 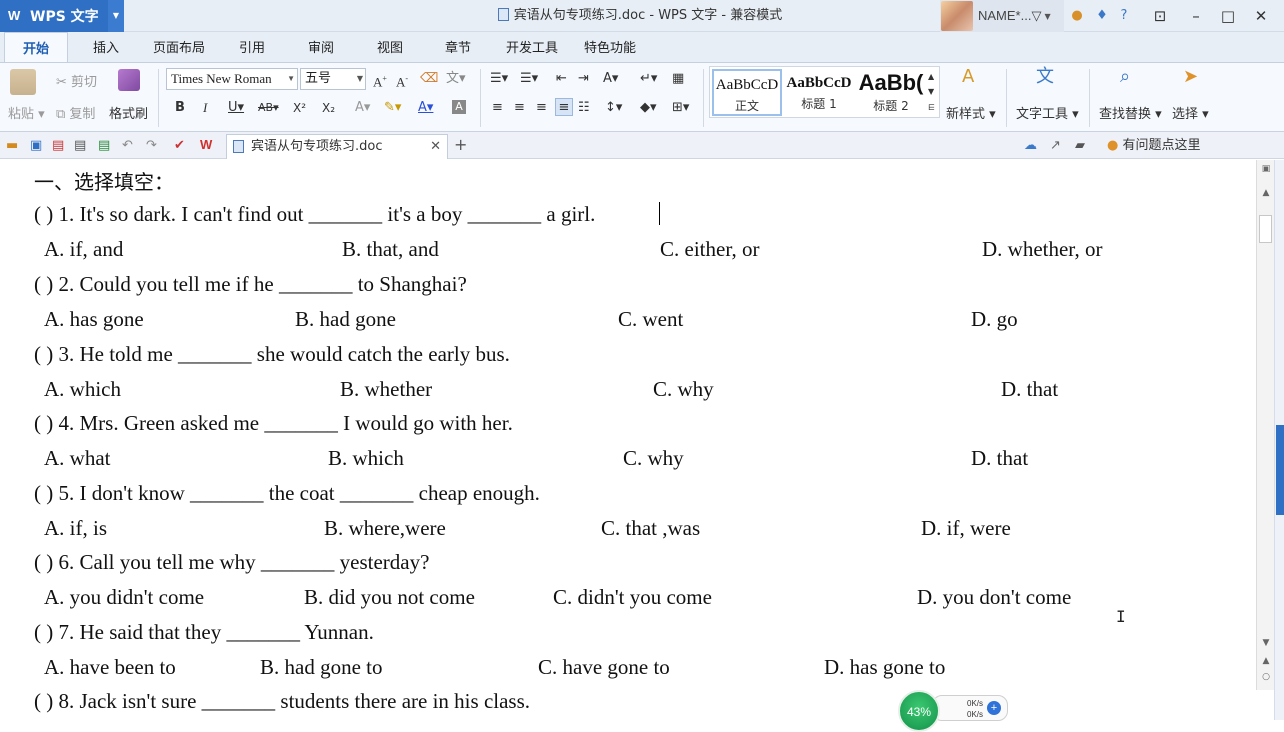 I want to click on close-icon: ✕, so click(x=435, y=147).